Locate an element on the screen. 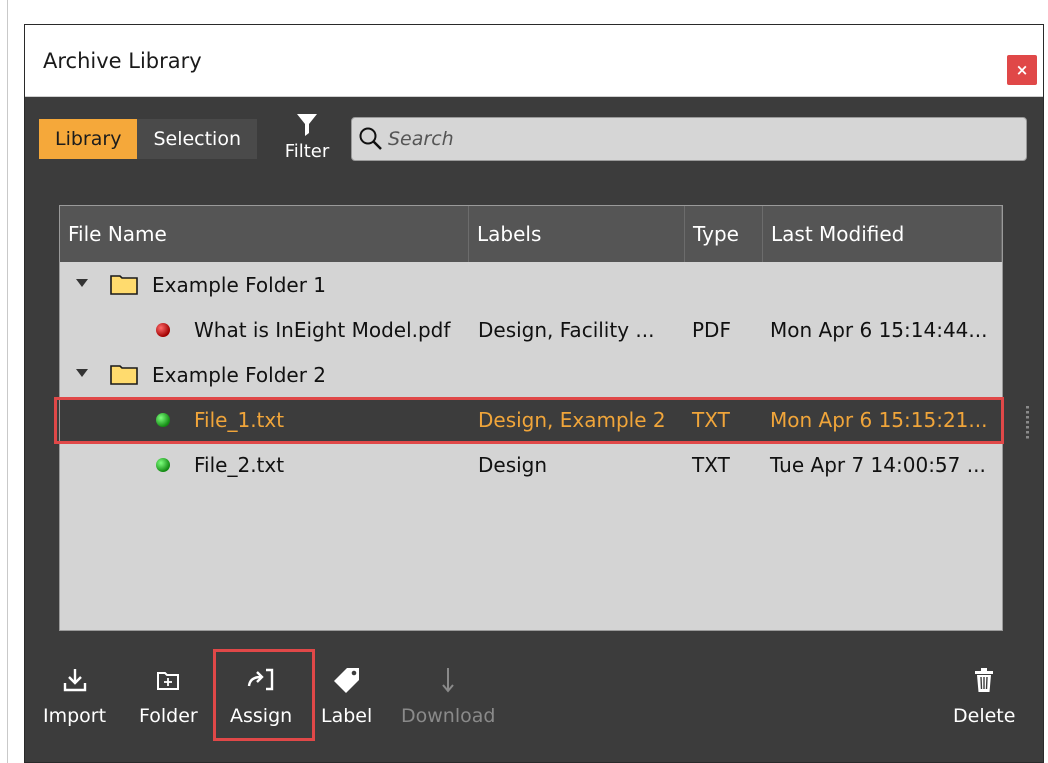 This screenshot has height=763, width=1048. file-labels: Design, Example 2 is located at coordinates (572, 419).